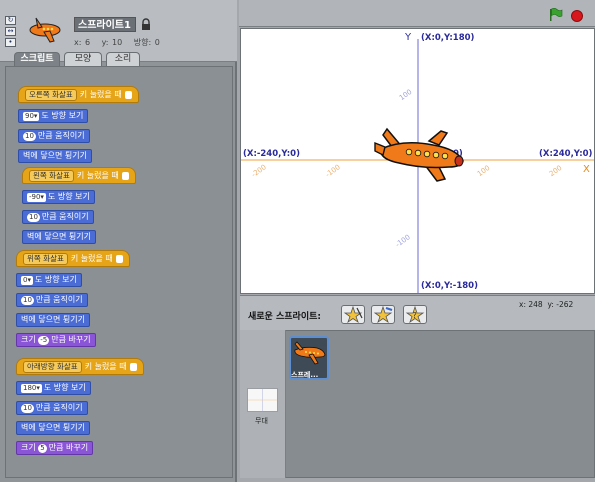 This screenshot has height=482, width=595. What do you see at coordinates (51, 176) in the screenshot?
I see `key-dropdown: 왼쪽 화살표` at bounding box center [51, 176].